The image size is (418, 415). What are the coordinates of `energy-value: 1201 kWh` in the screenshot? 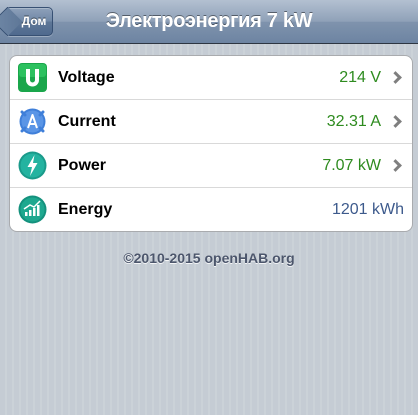 It's located at (367, 209).